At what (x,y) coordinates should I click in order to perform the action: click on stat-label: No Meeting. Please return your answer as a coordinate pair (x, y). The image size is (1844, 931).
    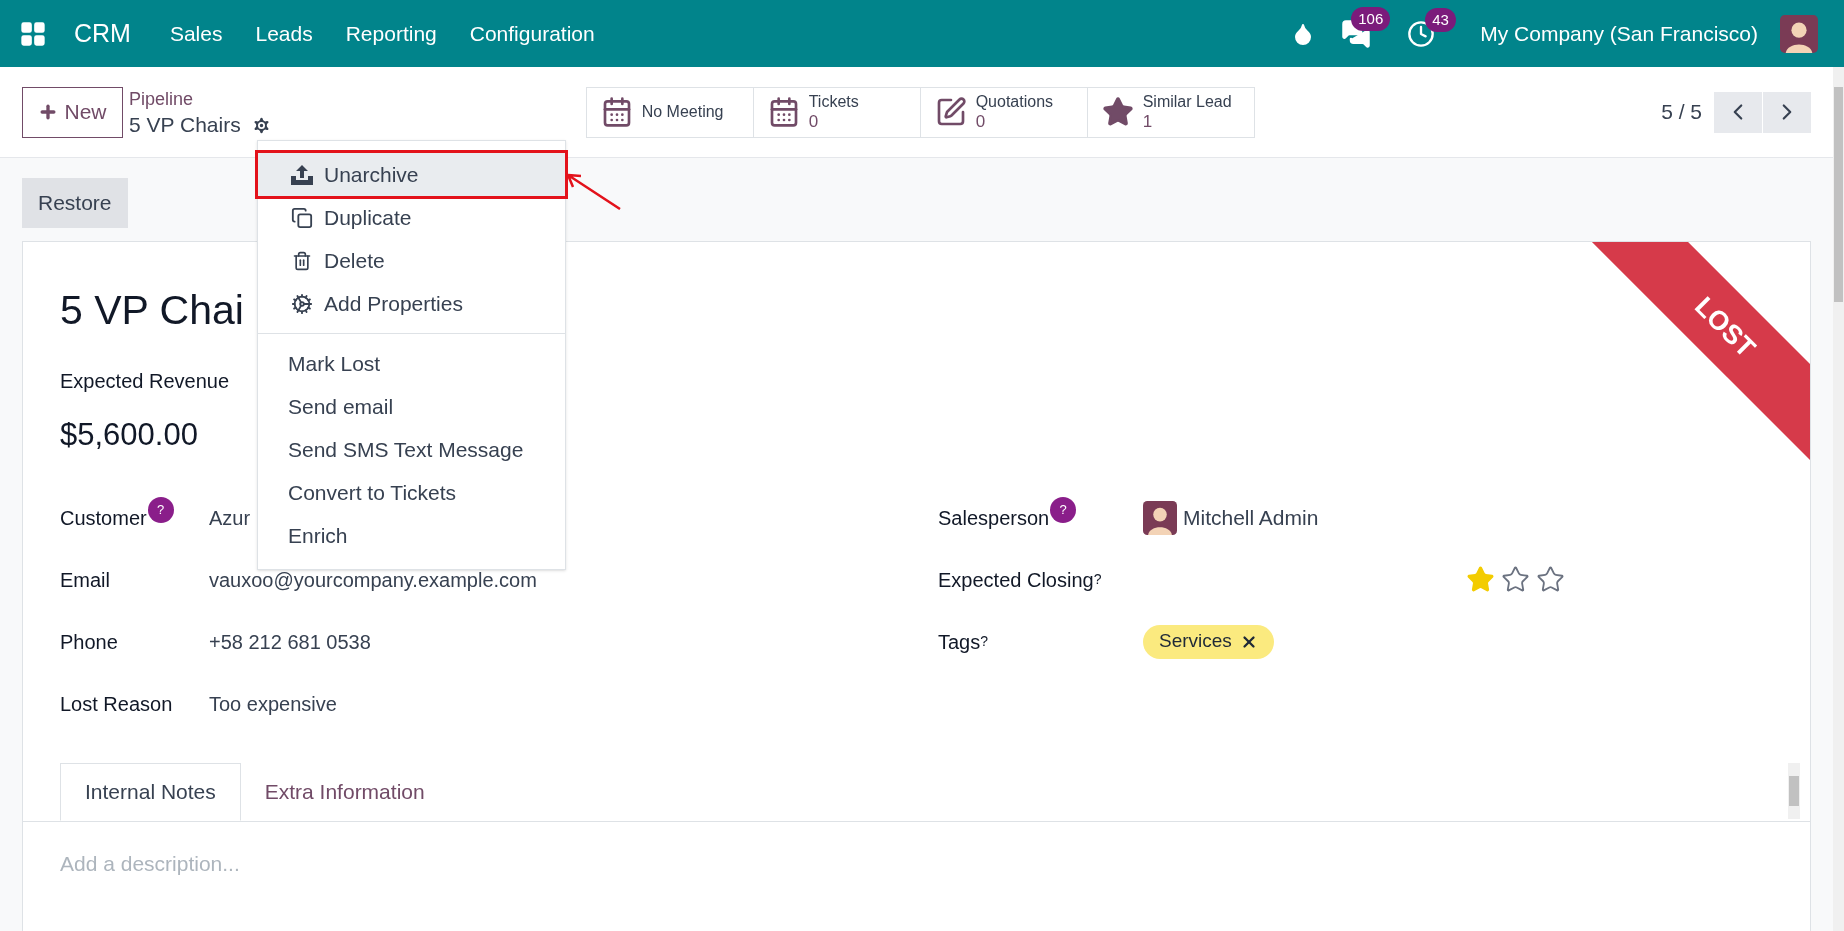
    Looking at the image, I should click on (682, 112).